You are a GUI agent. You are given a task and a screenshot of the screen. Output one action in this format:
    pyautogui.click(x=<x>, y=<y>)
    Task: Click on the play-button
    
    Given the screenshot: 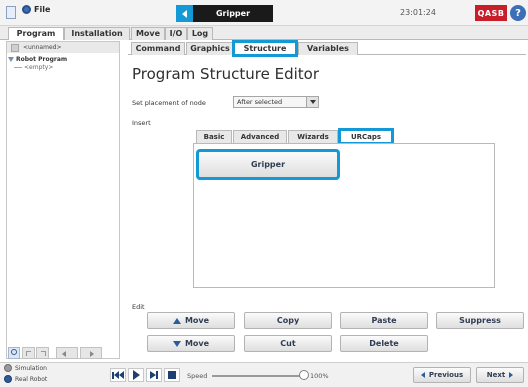 What is the action you would take?
    pyautogui.click(x=136, y=375)
    